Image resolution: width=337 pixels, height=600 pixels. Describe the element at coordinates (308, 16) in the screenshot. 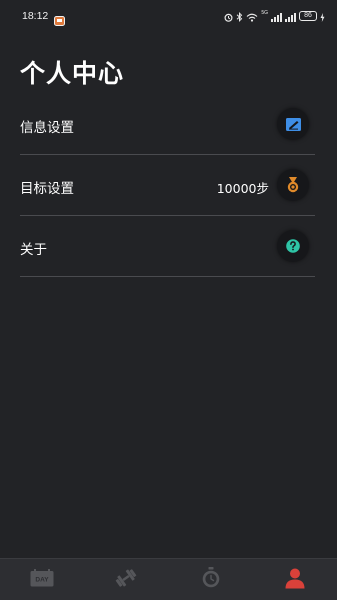

I see `battery-icon: 86` at that location.